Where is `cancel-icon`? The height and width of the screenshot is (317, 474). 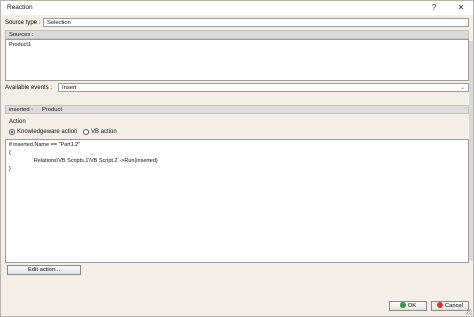
cancel-icon is located at coordinates (439, 305).